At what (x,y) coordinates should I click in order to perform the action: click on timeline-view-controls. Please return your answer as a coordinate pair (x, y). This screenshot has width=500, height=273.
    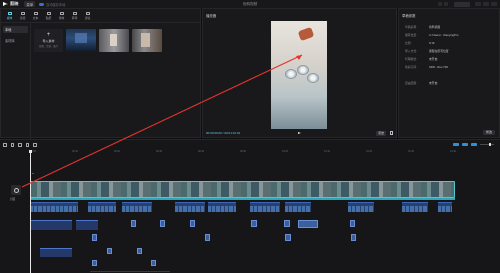
    Looking at the image, I should click on (473, 144).